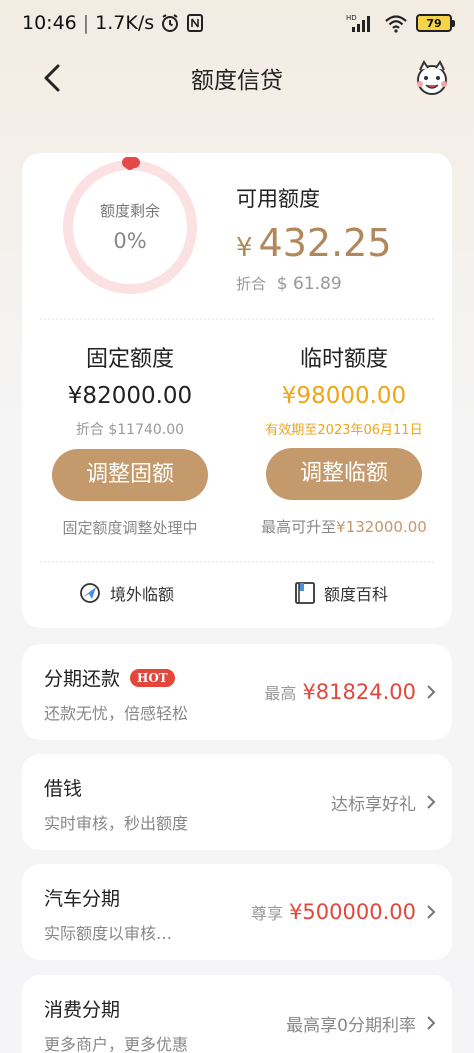 This screenshot has width=474, height=1053. I want to click on signal-icon: HD, so click(358, 23).